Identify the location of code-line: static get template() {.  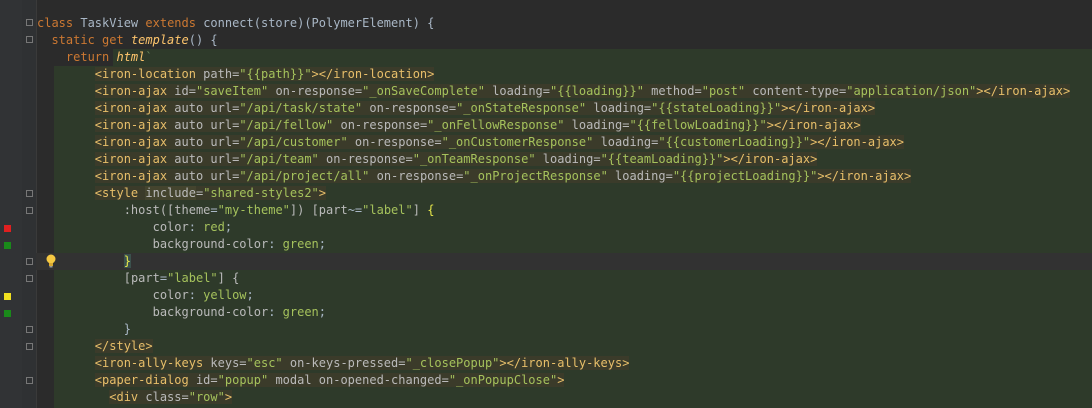
(127, 40).